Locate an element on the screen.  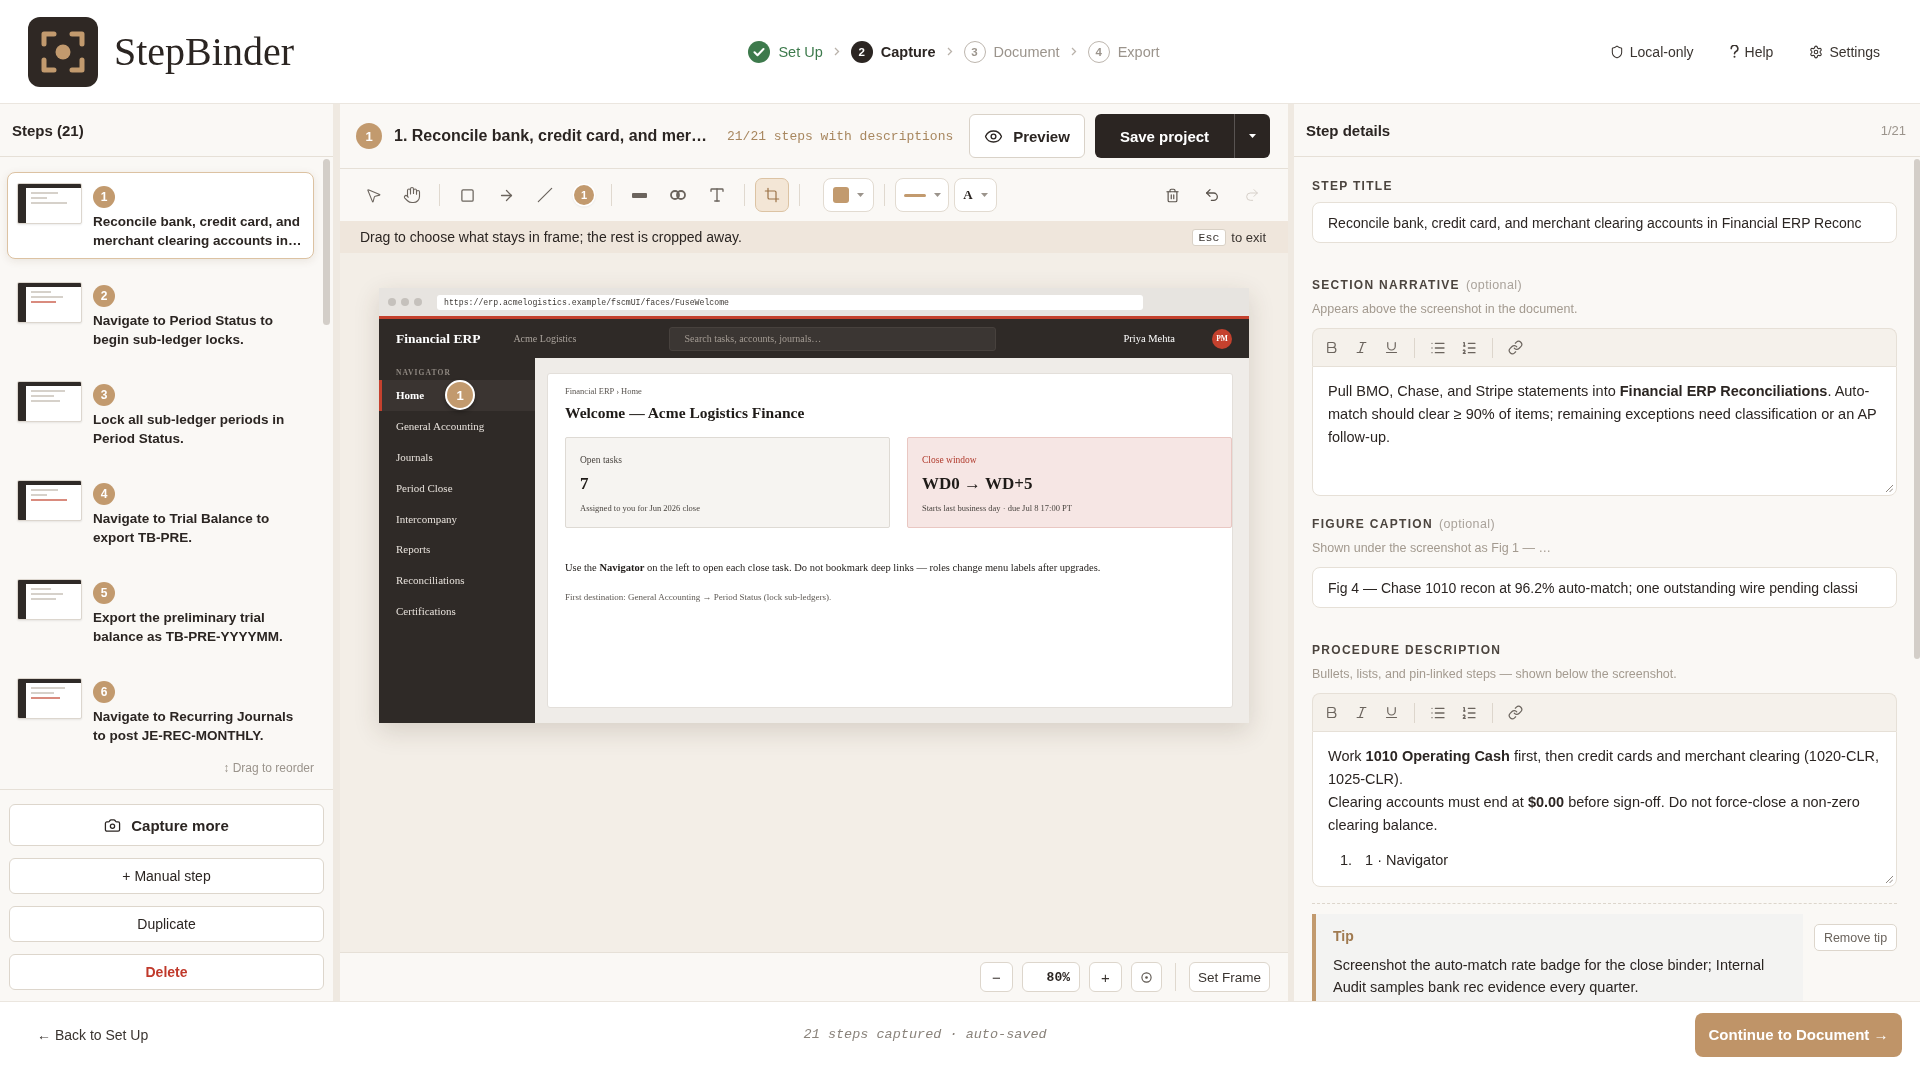
key-hint: Esc is located at coordinates (1209, 237).